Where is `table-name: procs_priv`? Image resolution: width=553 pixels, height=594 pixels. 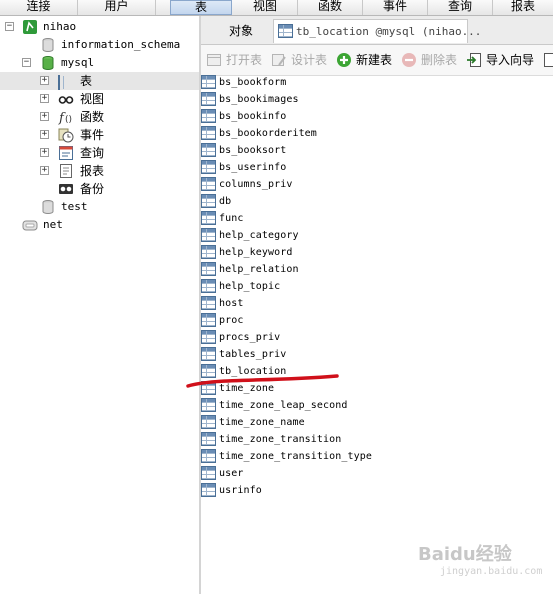
table-name: procs_priv is located at coordinates (250, 337).